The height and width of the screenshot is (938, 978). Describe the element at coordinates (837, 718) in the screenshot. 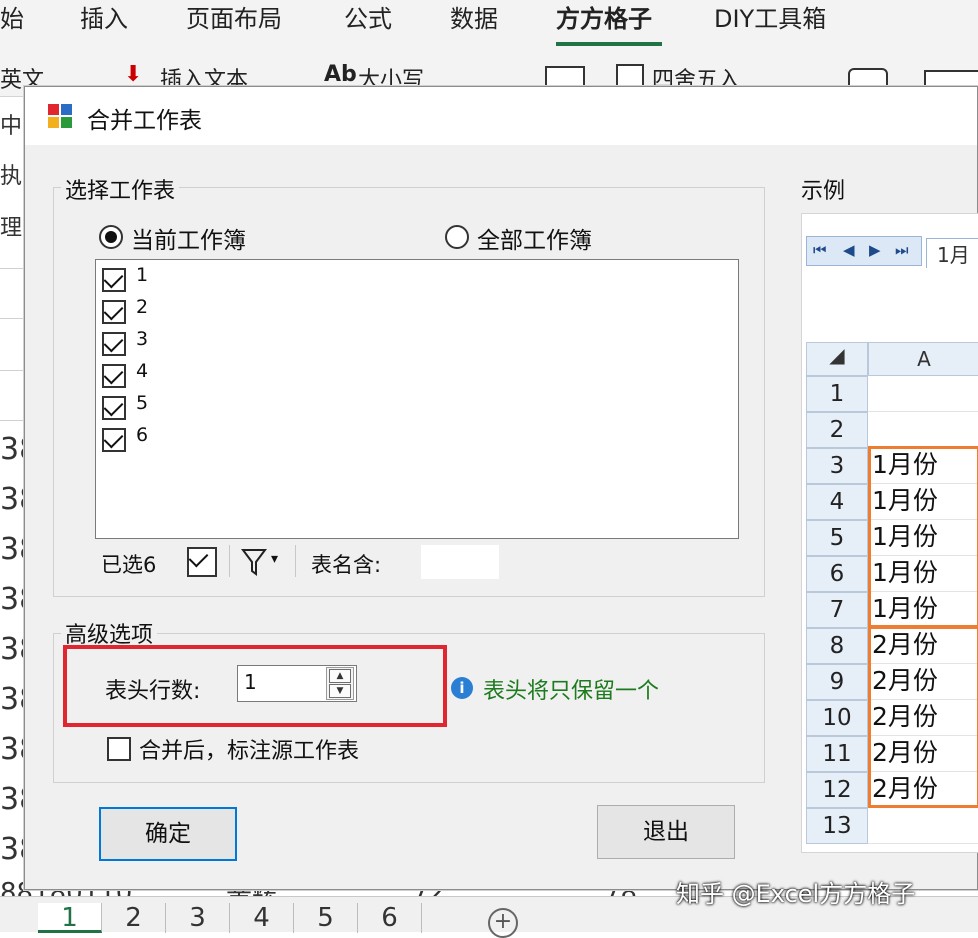

I see `row-number: 10` at that location.